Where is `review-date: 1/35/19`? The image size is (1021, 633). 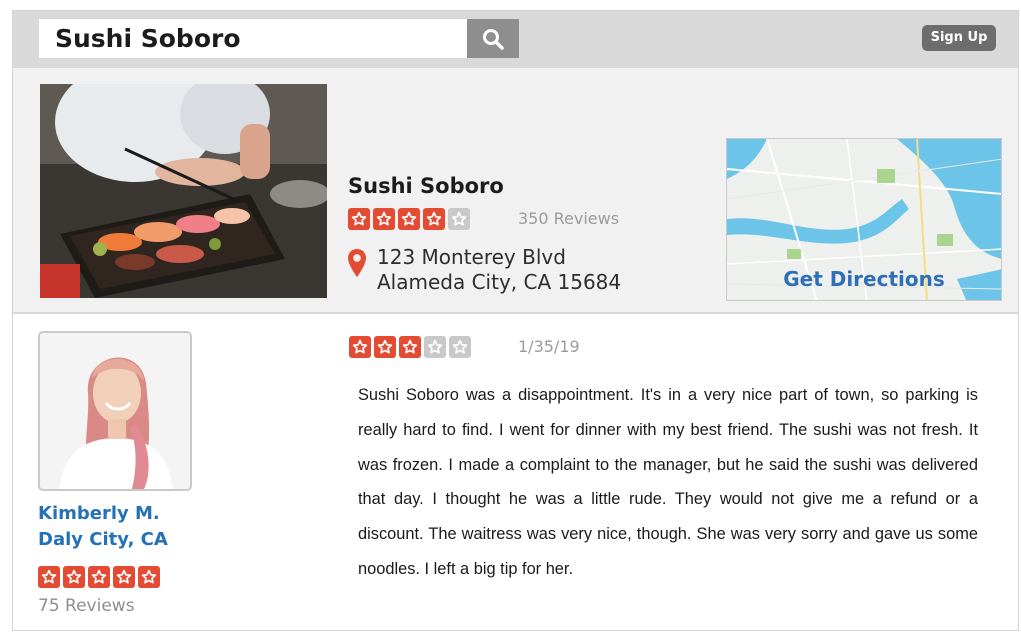 review-date: 1/35/19 is located at coordinates (549, 346).